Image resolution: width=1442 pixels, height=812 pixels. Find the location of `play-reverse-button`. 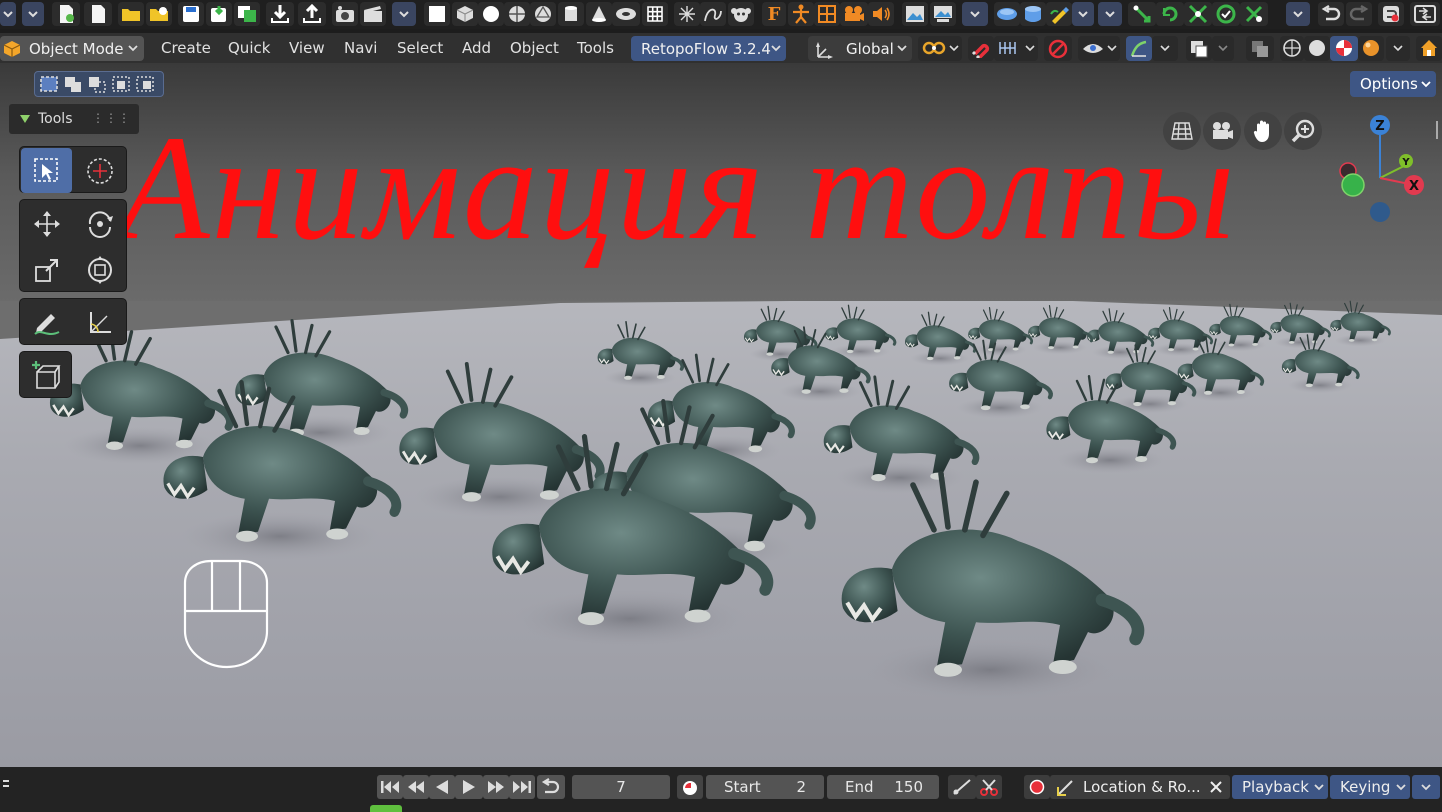

play-reverse-button is located at coordinates (442, 787).